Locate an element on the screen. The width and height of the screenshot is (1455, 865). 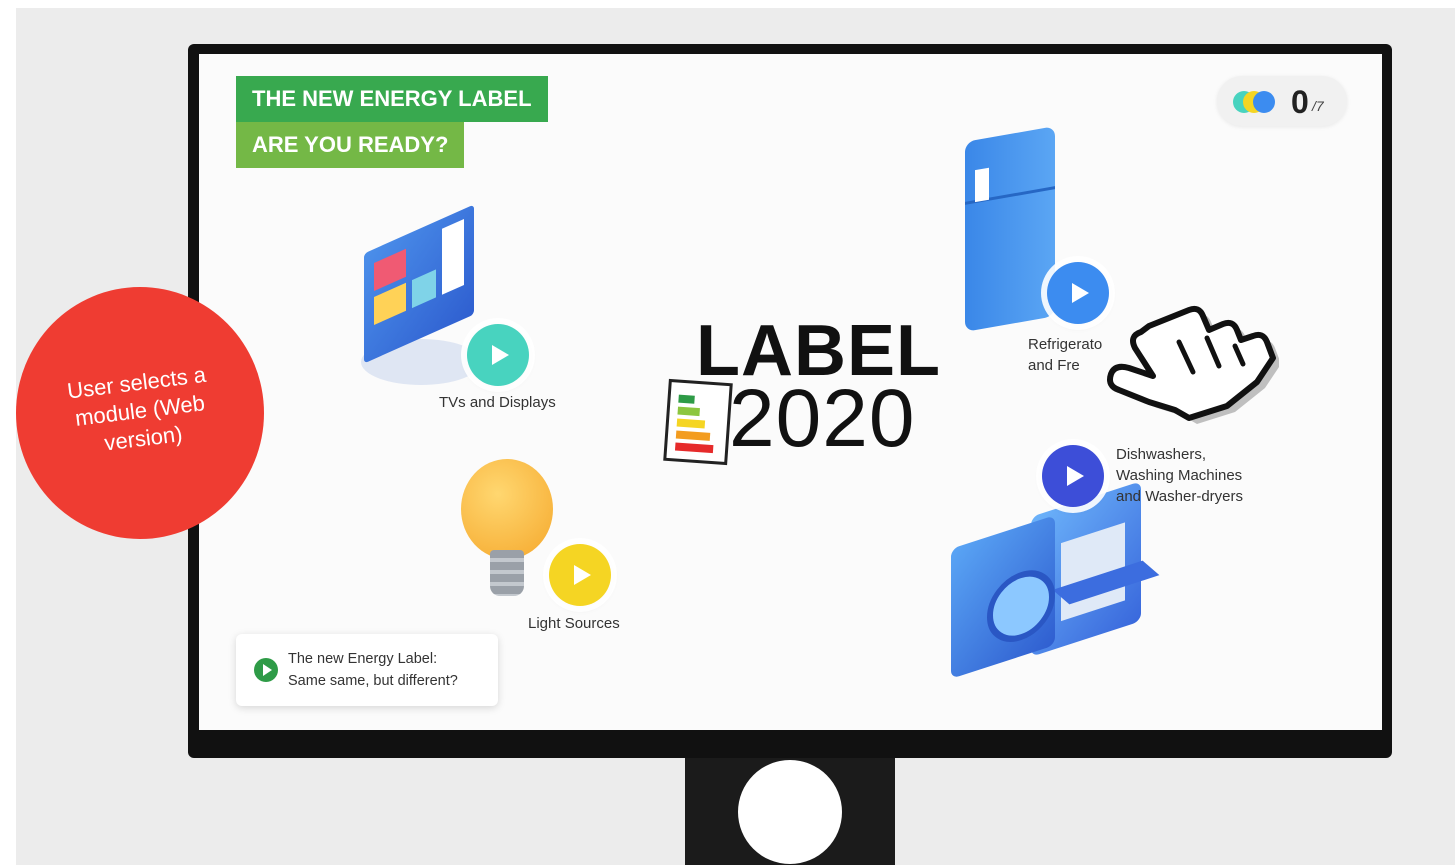
intro-play-icon is located at coordinates (266, 670).